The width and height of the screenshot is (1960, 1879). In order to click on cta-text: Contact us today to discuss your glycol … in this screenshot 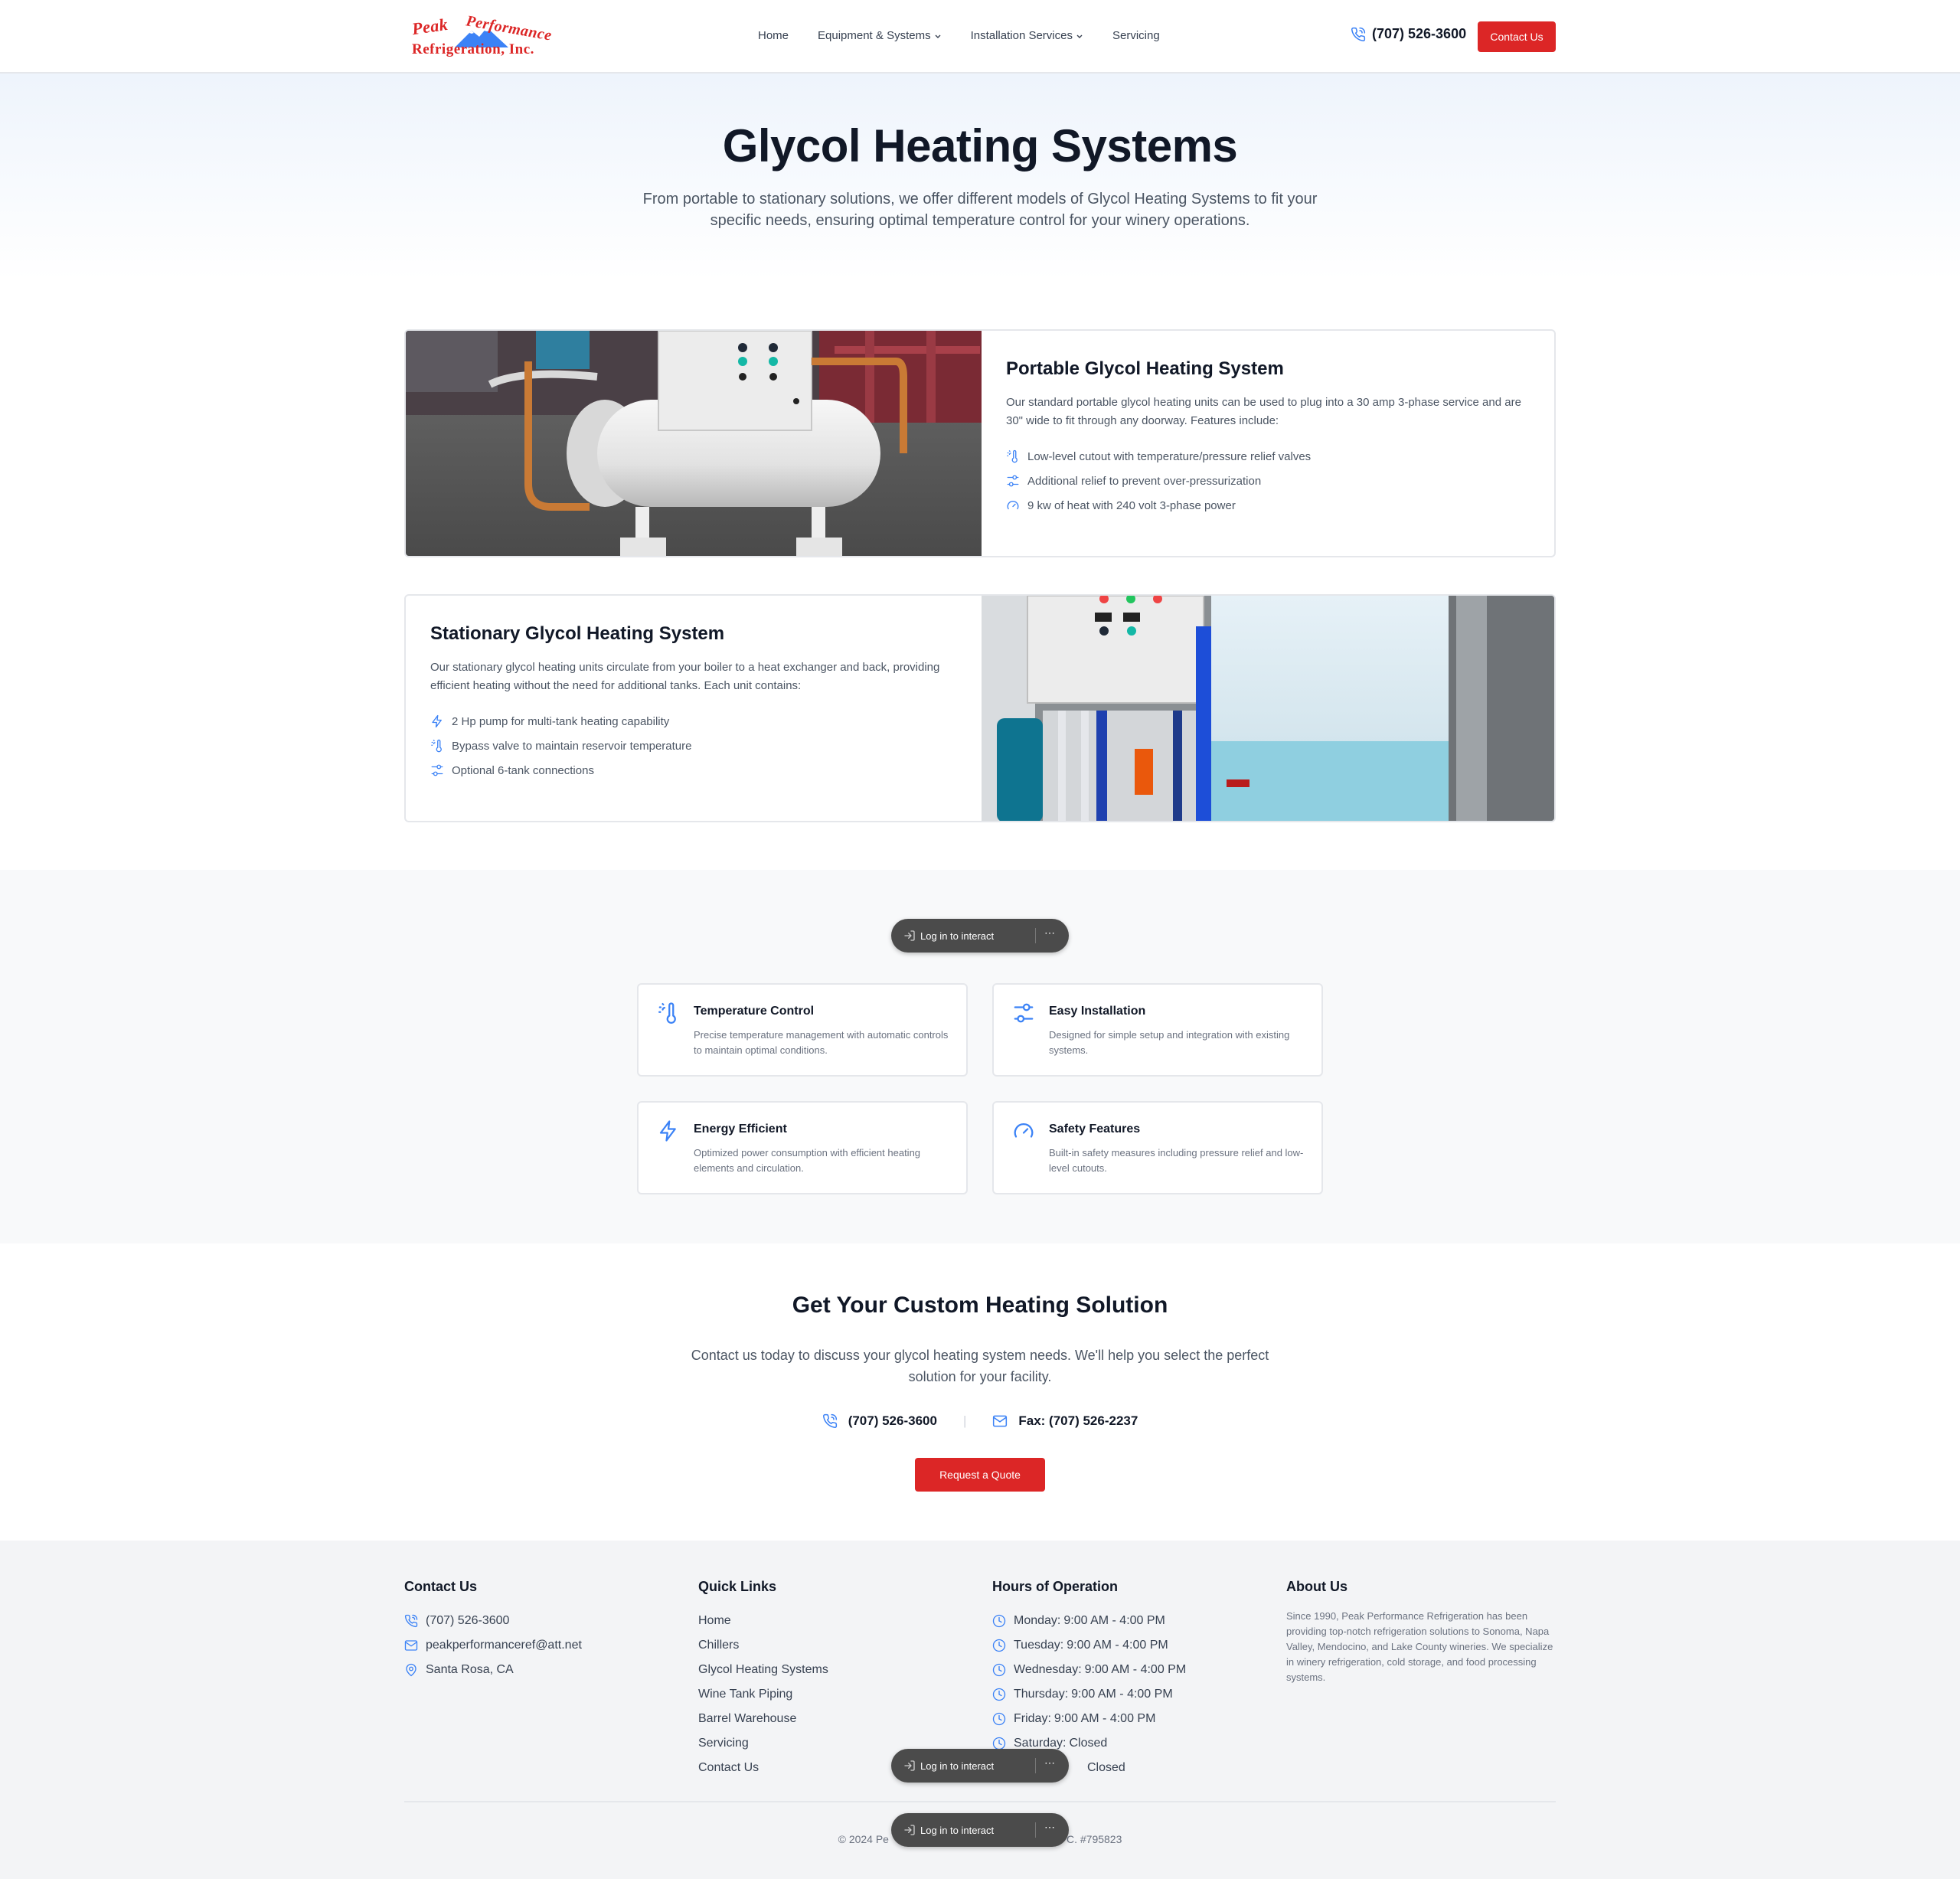, I will do `click(980, 1366)`.